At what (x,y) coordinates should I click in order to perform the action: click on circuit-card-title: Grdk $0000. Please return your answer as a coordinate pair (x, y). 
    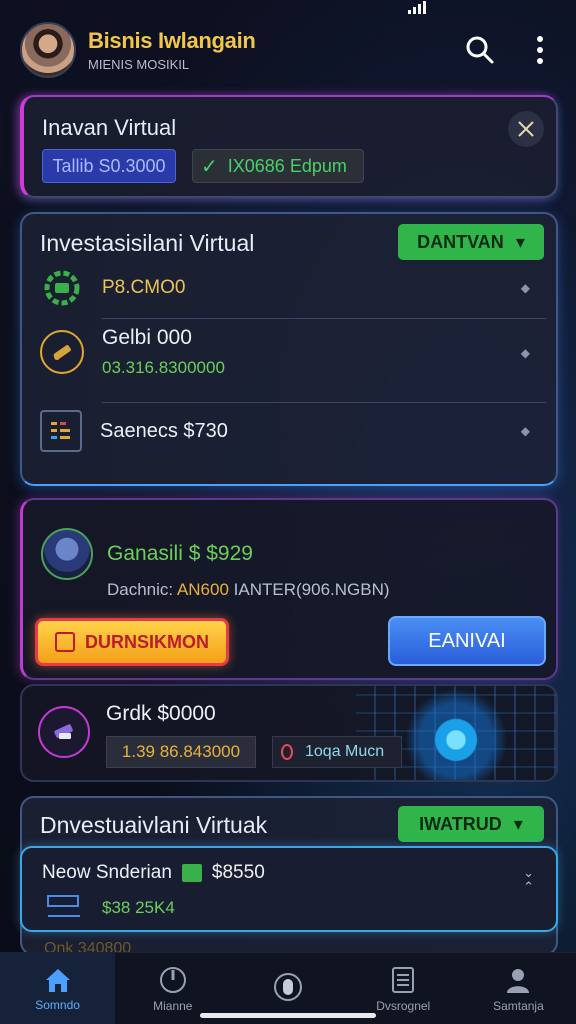
    Looking at the image, I should click on (161, 713).